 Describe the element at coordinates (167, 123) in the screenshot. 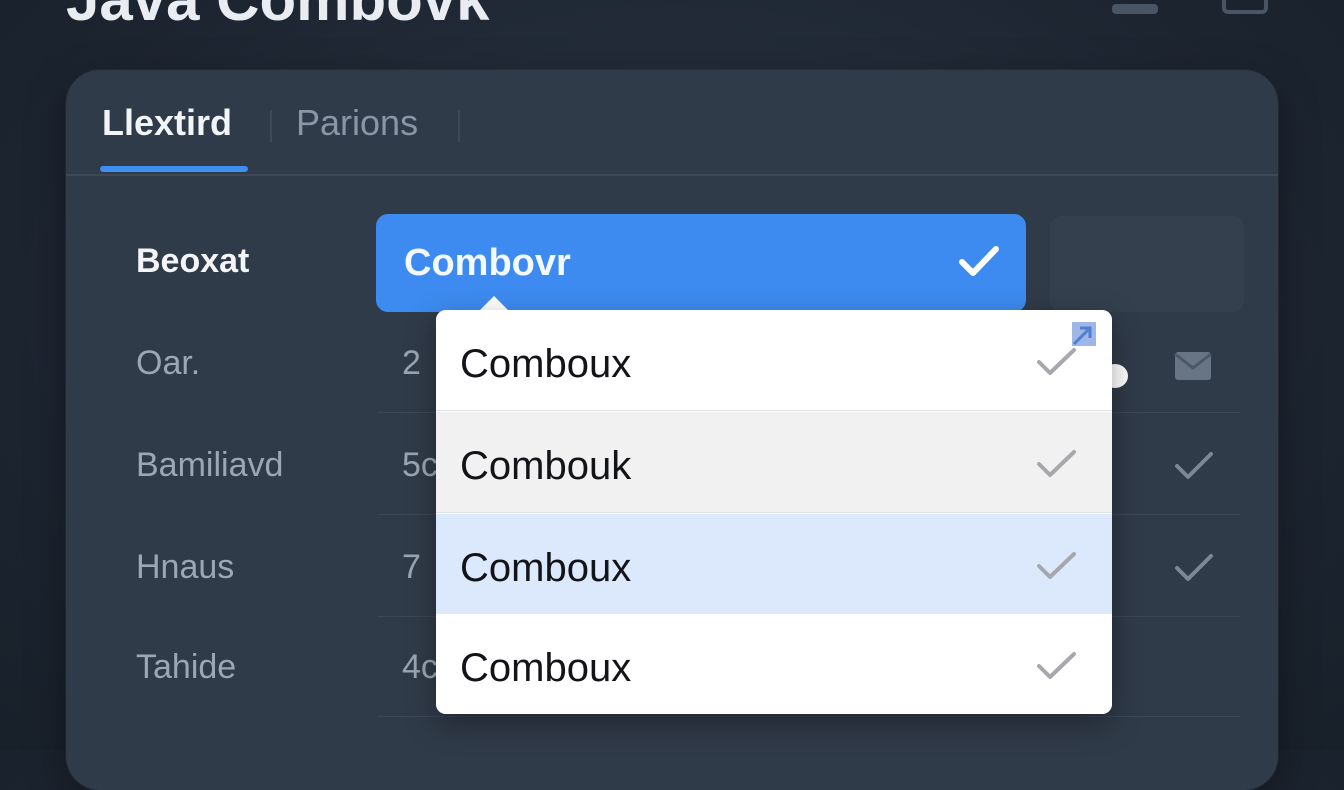

I see `tab-llextird: Llextird` at that location.